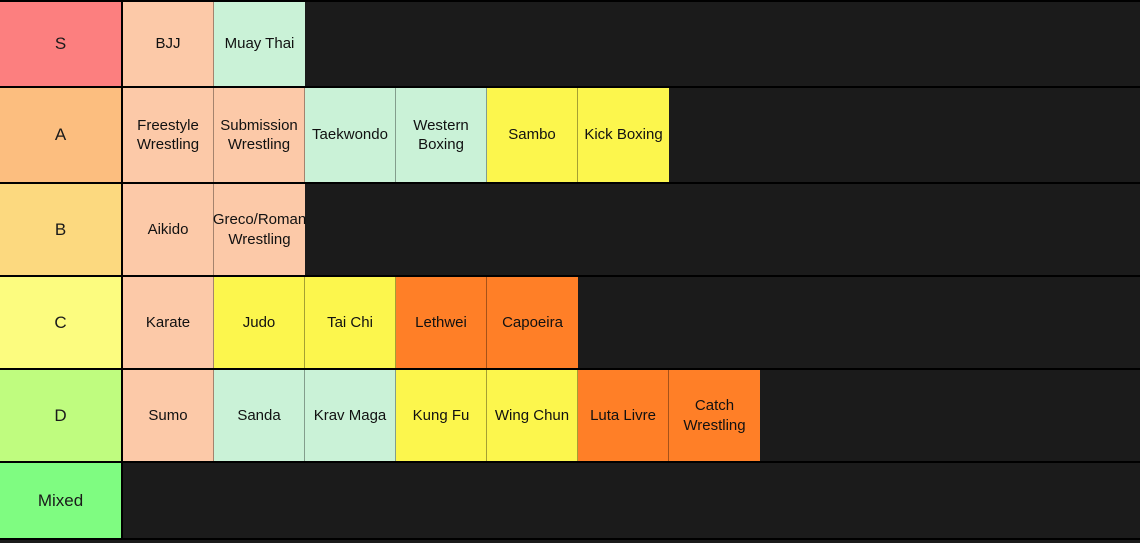  Describe the element at coordinates (61, 229) in the screenshot. I see `tier-label-b: B` at that location.